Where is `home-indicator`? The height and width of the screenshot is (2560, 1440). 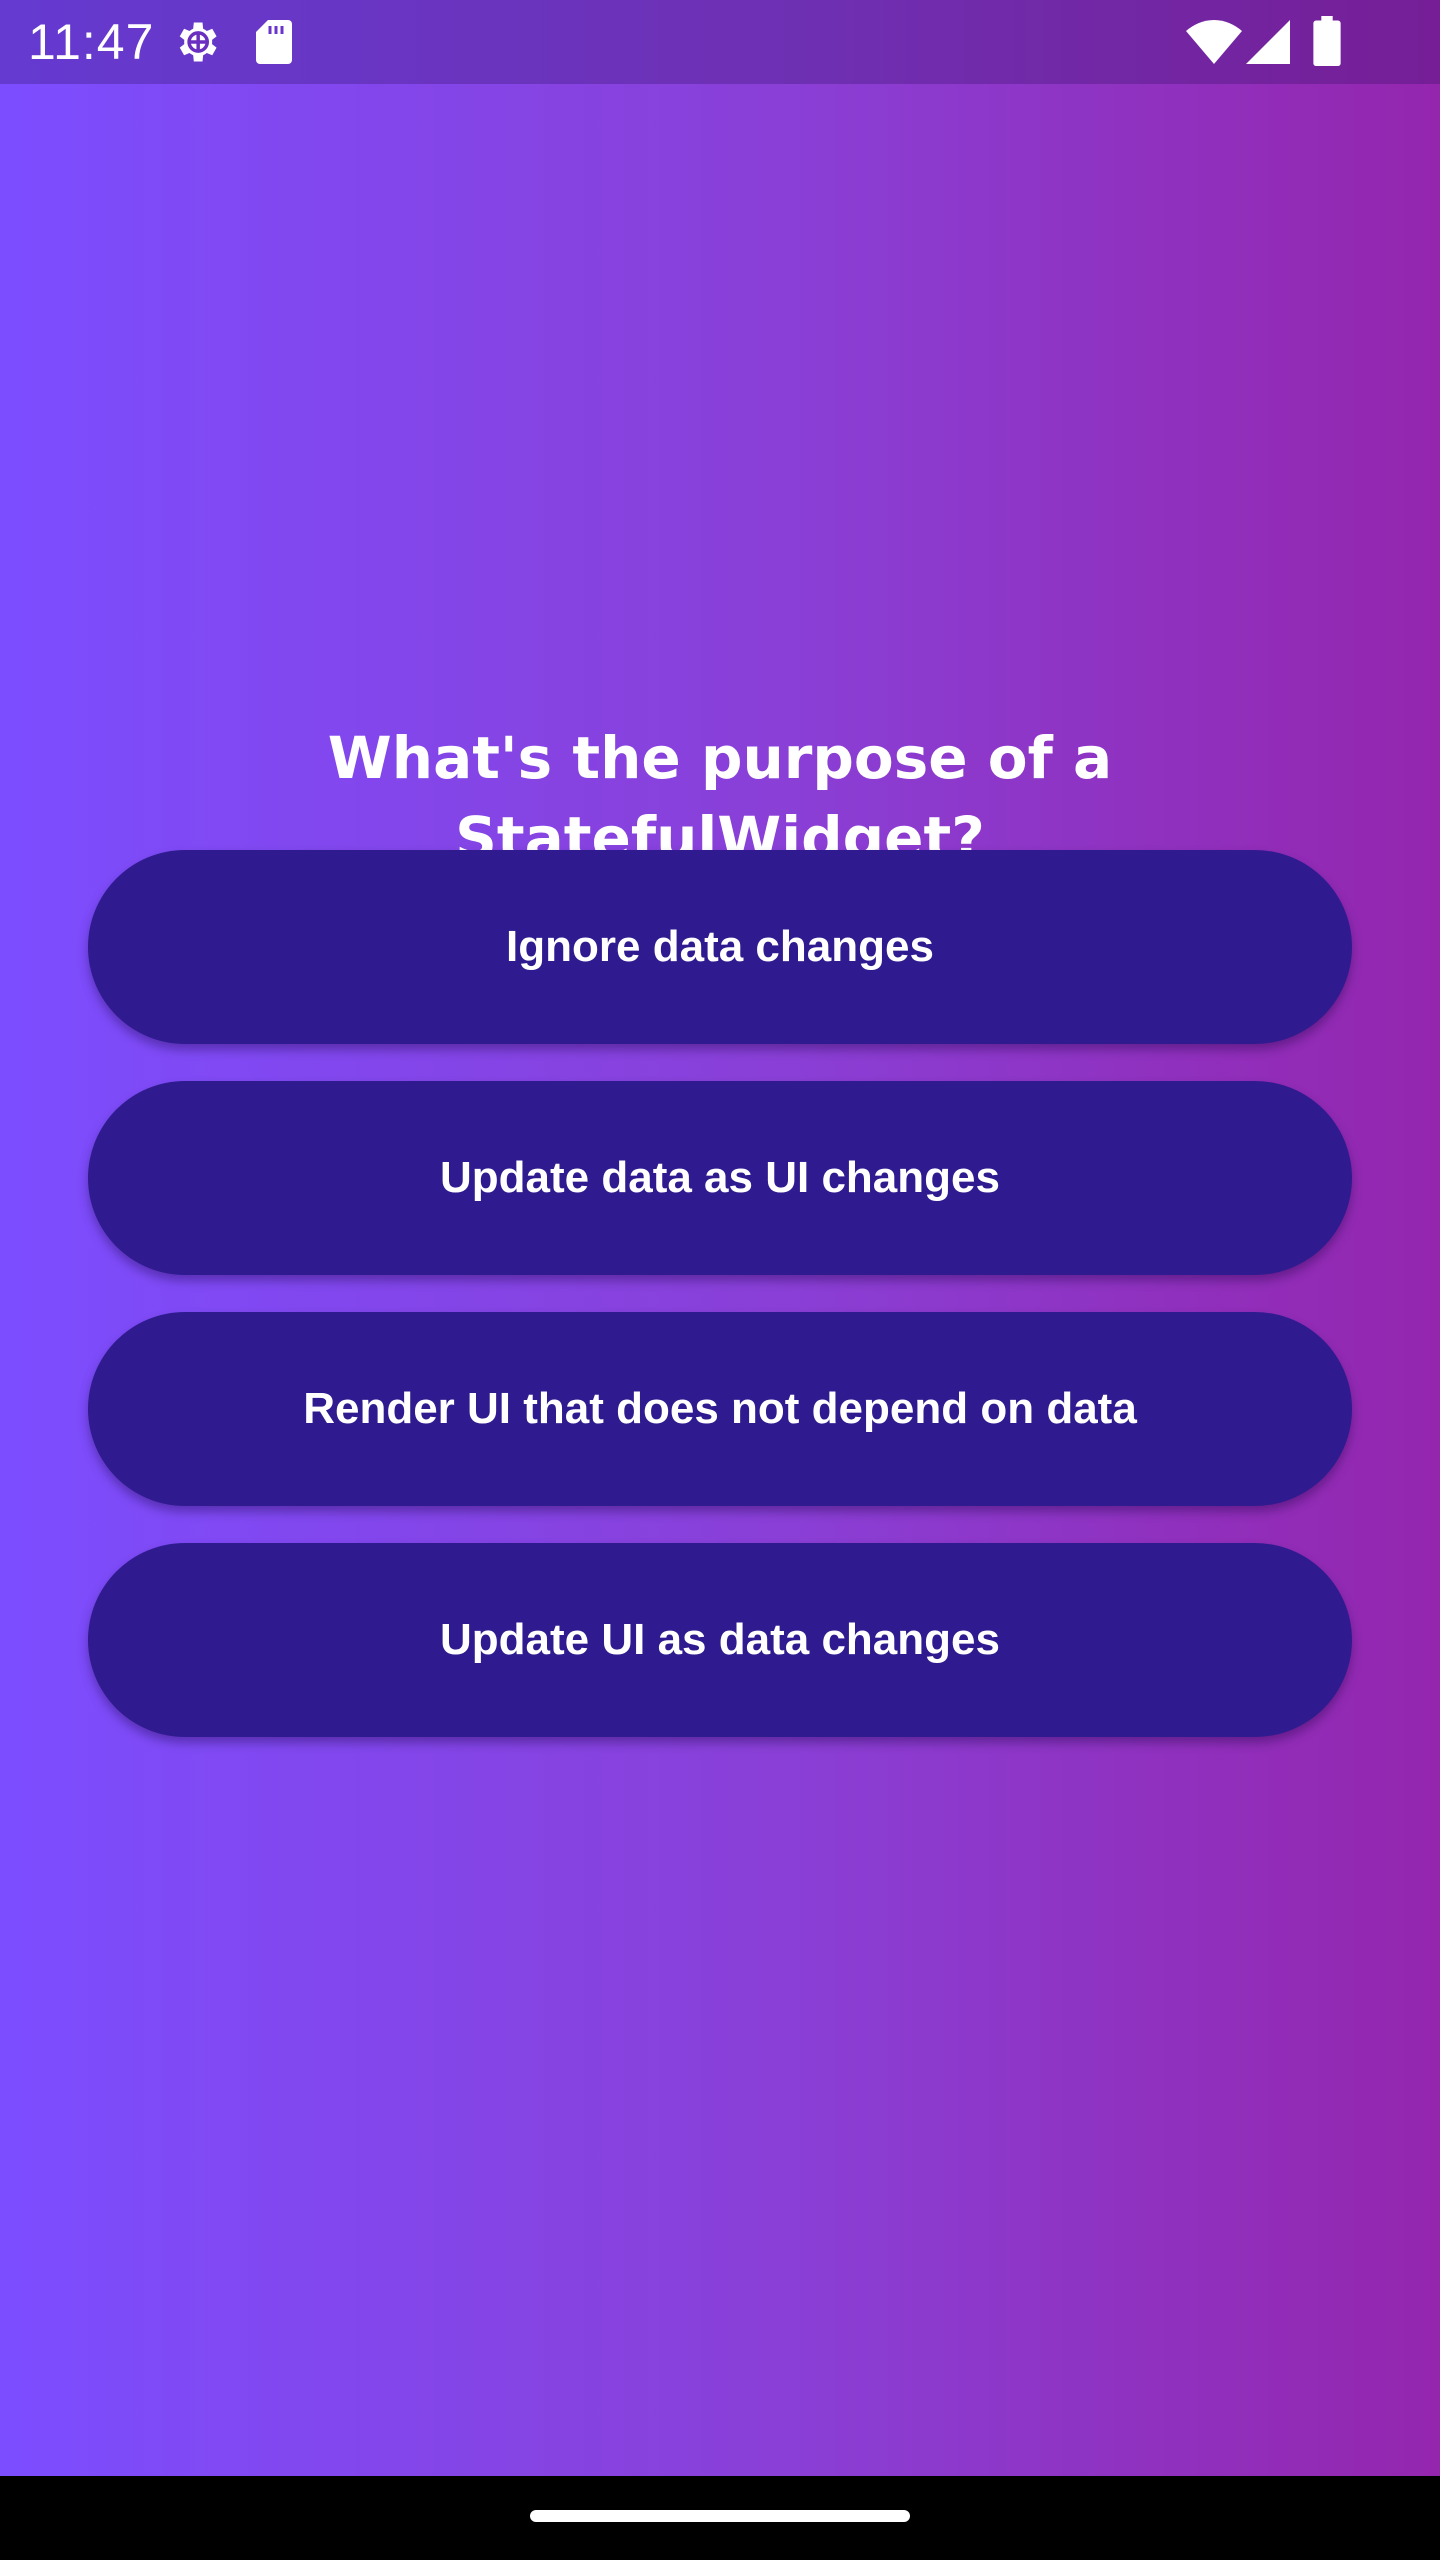
home-indicator is located at coordinates (720, 2516).